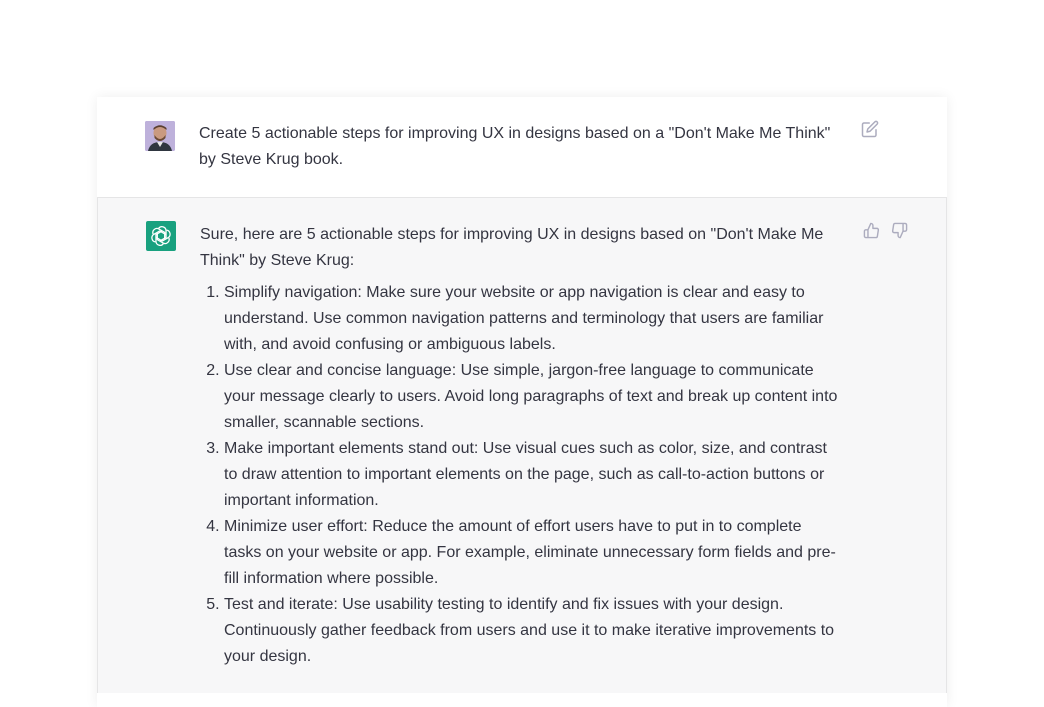  Describe the element at coordinates (870, 129) in the screenshot. I see `edit-icon` at that location.